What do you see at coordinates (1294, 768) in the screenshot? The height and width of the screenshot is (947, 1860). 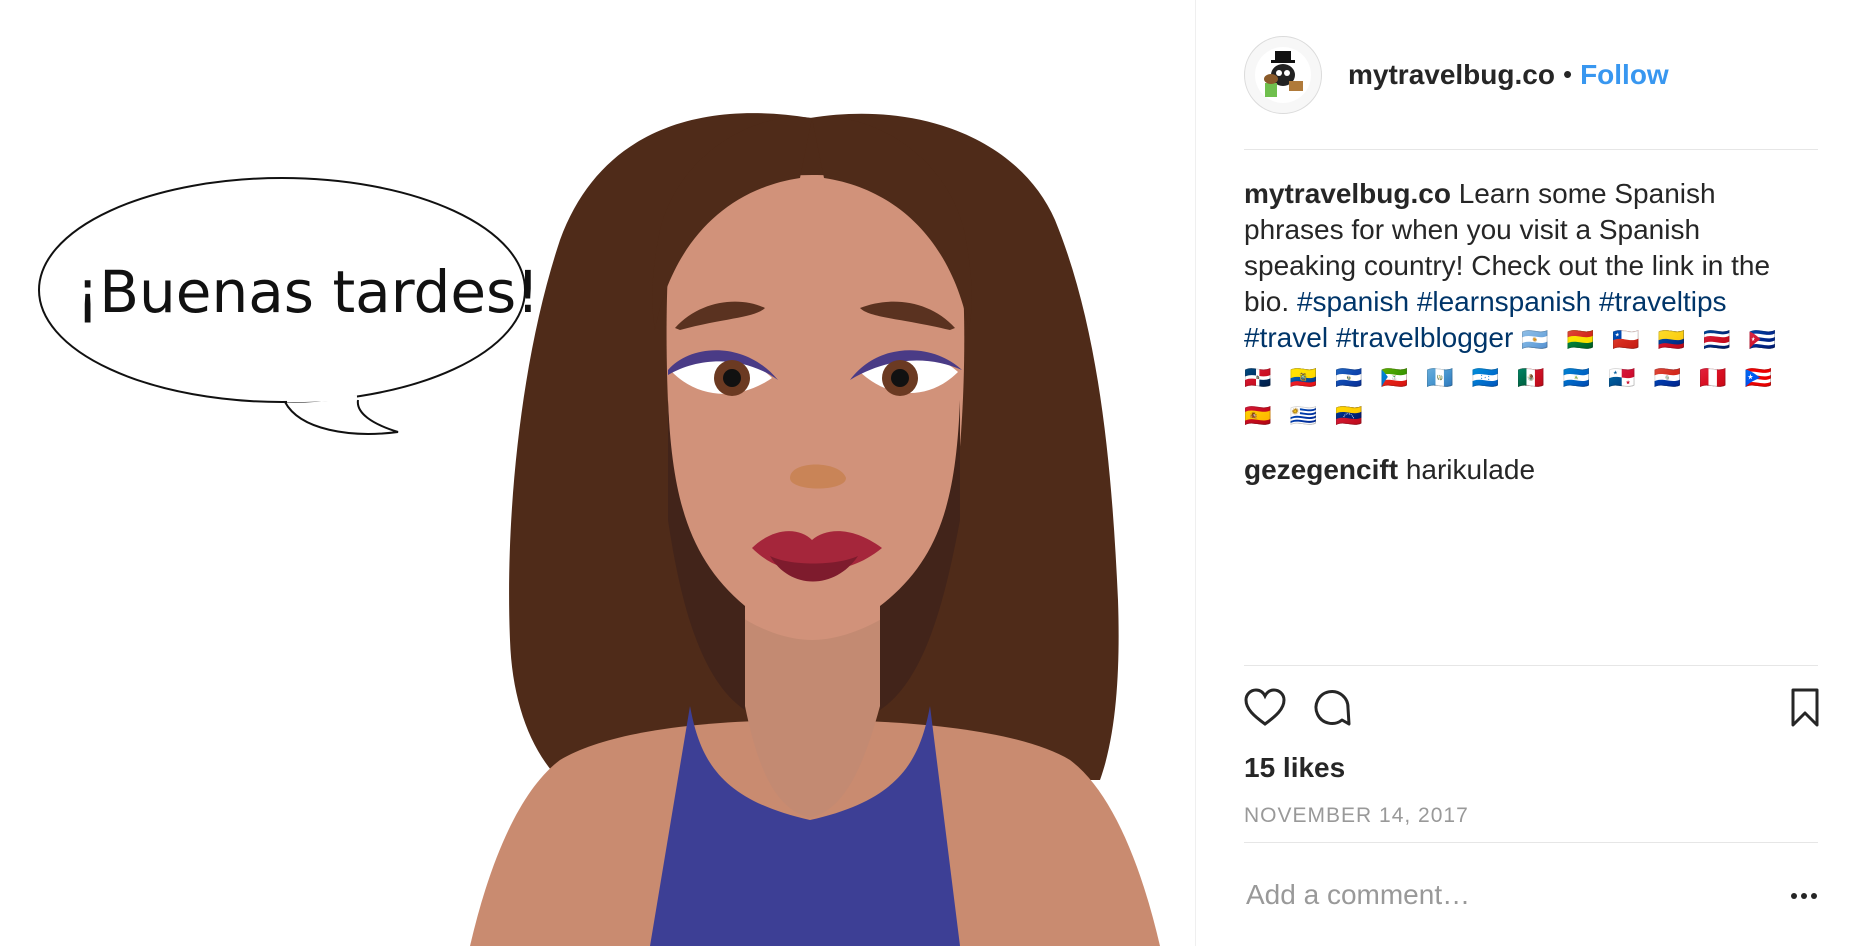 I see `likes-count: 15 likes` at bounding box center [1294, 768].